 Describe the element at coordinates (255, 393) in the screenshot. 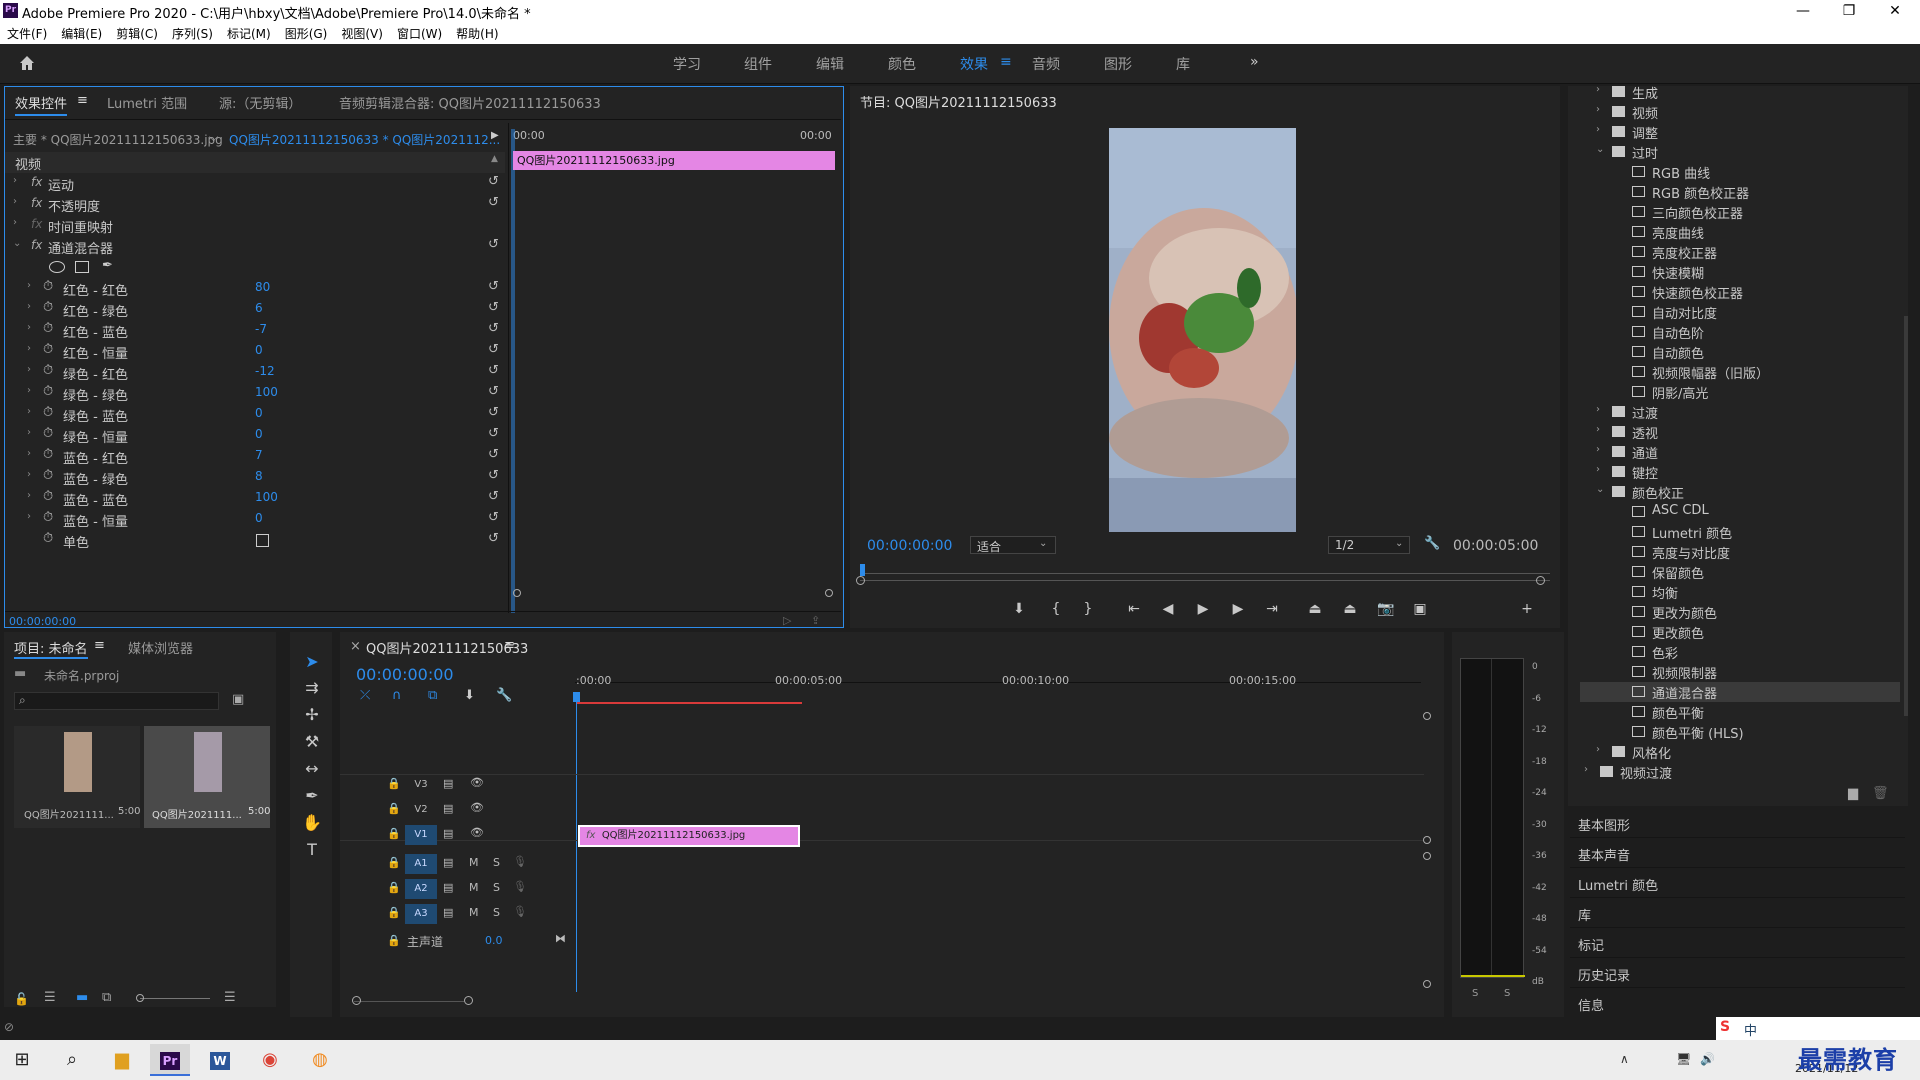

I see `param-row: › ⏱ 绿色 - 绿色 100 ↺` at that location.